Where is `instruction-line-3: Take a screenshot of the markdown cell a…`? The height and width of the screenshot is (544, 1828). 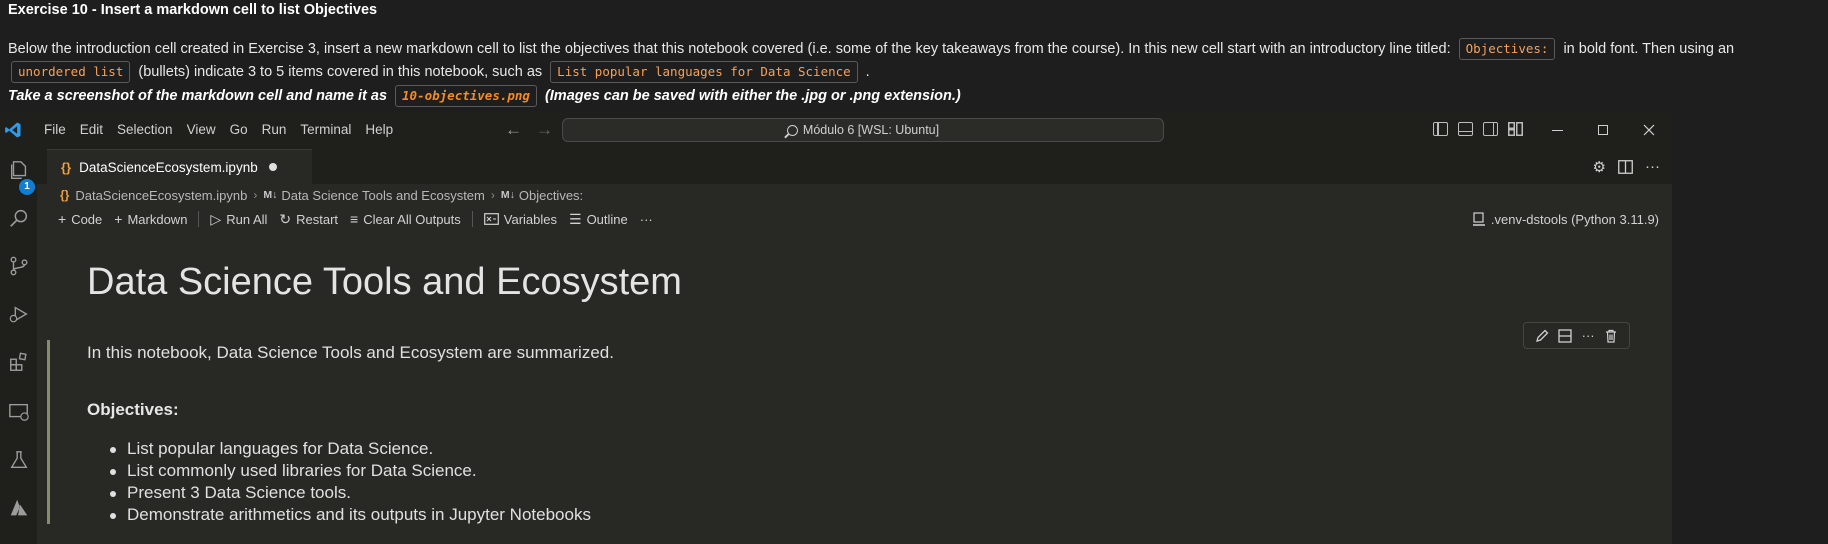
instruction-line-3: Take a screenshot of the markdown cell a… is located at coordinates (484, 96).